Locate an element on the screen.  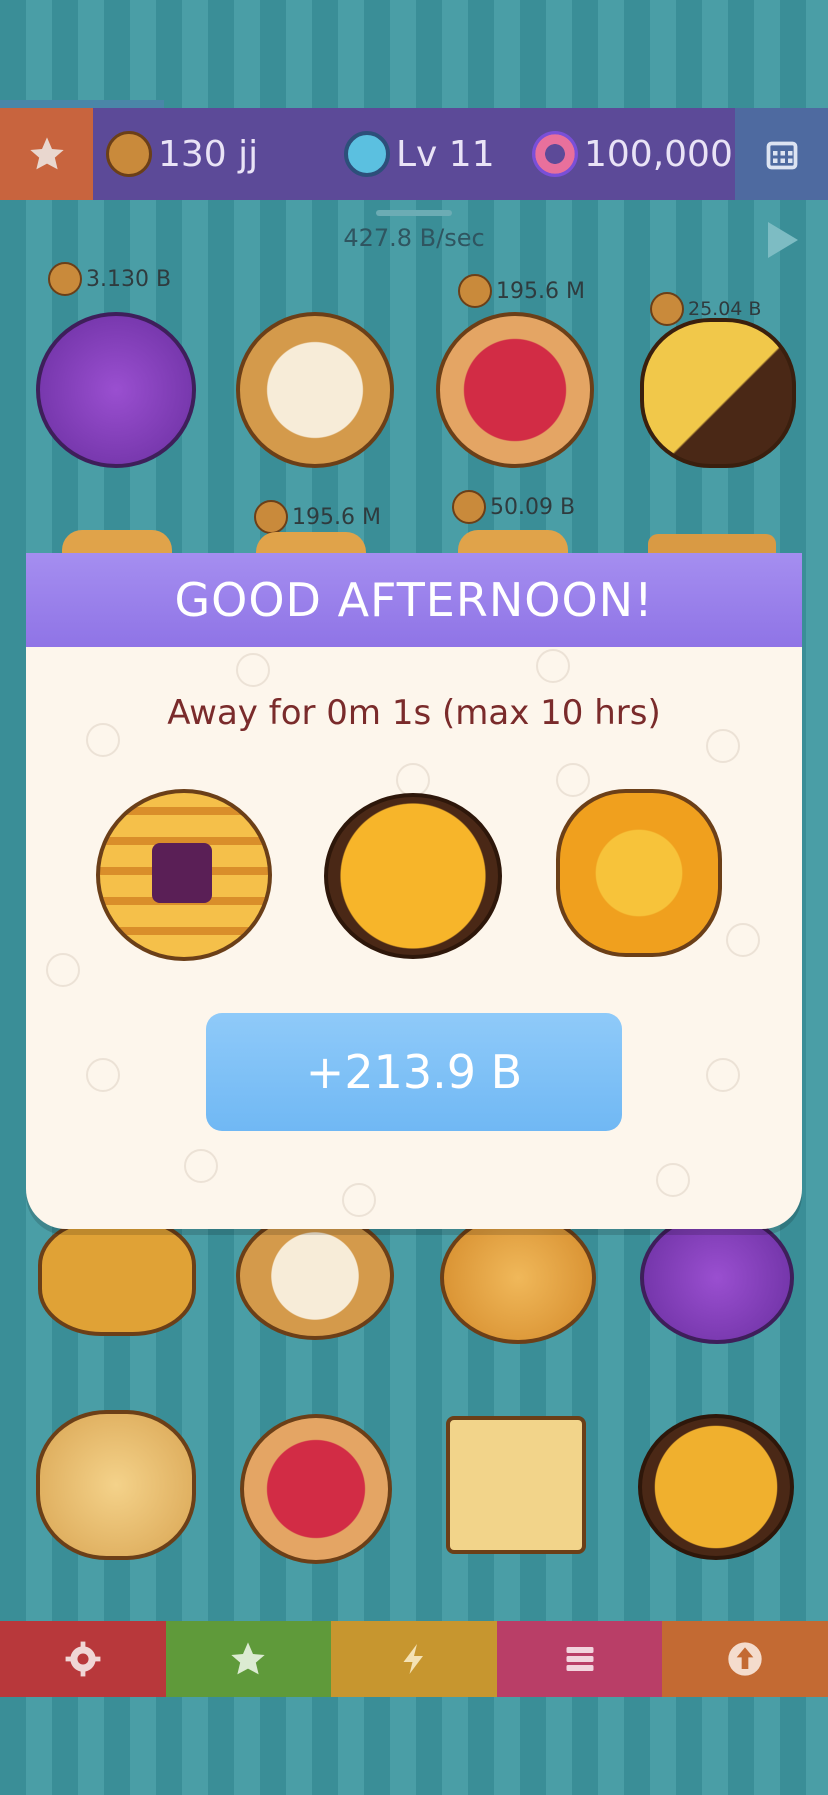
favorites-button is located at coordinates (46, 154).